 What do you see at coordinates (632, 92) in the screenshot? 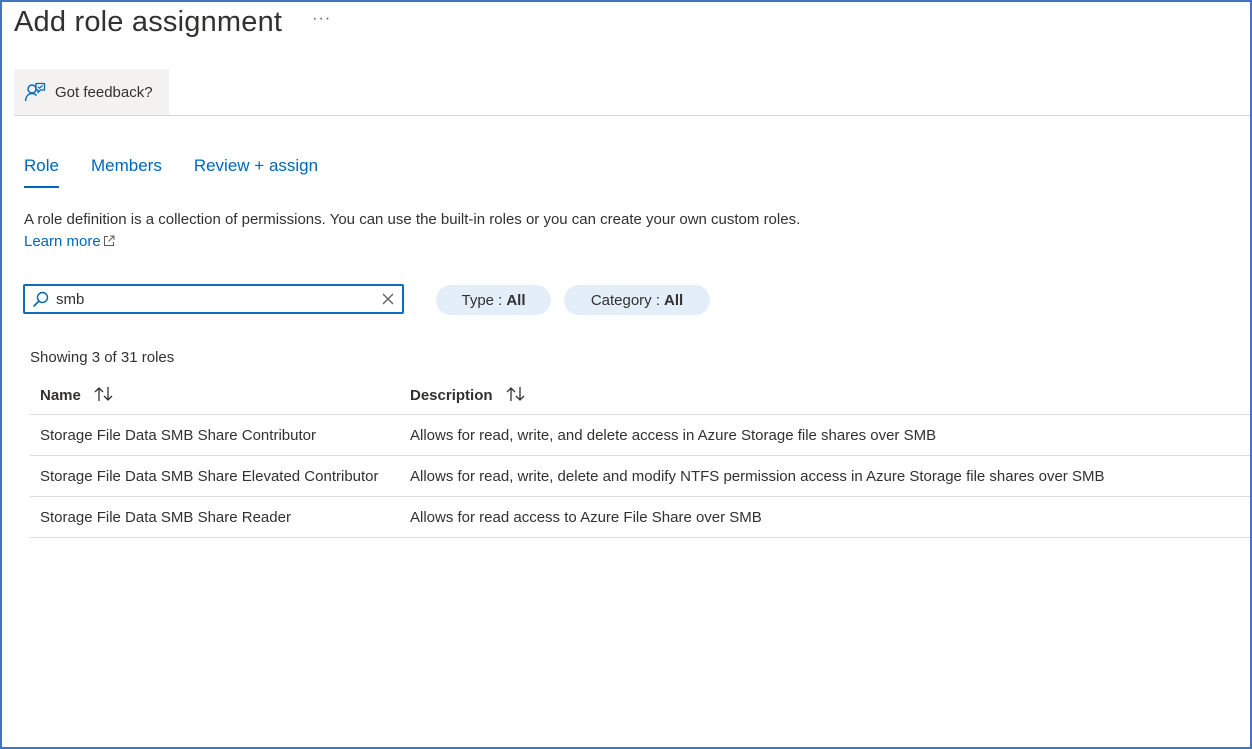
I see `command-bar: Got feedback?` at bounding box center [632, 92].